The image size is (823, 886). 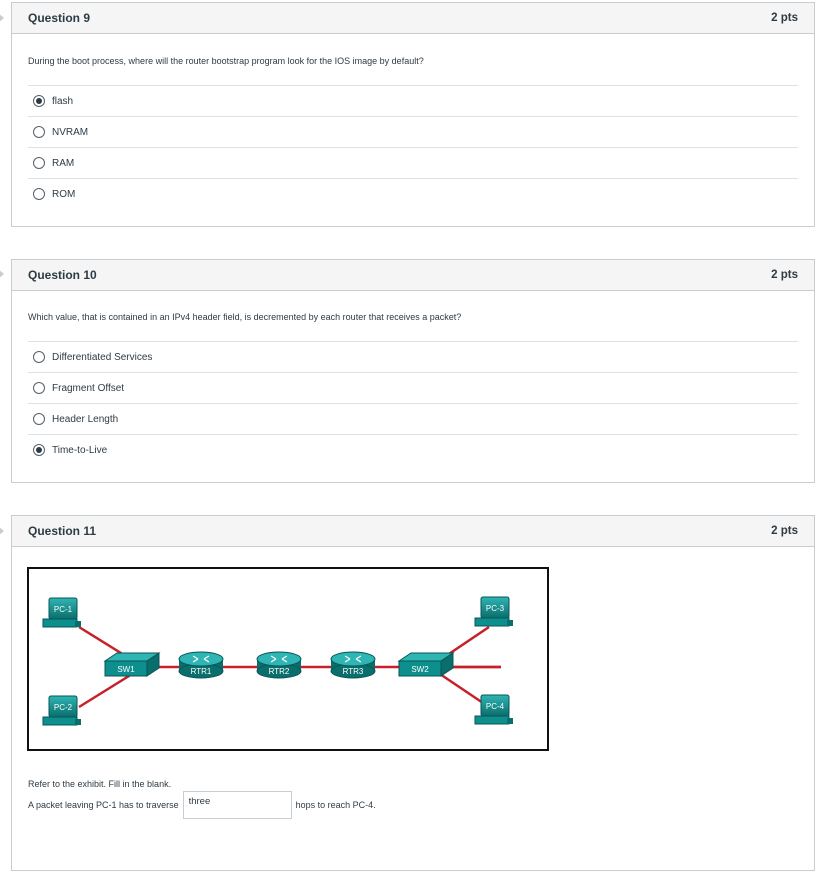 What do you see at coordinates (495, 706) in the screenshot?
I see `pc4-label: PC-4` at bounding box center [495, 706].